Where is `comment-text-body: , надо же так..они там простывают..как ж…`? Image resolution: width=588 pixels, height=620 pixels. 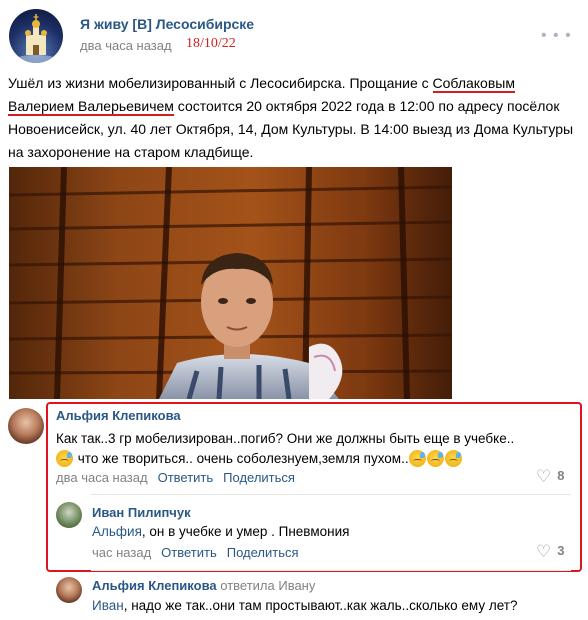
comment-text-body: , надо же так..они там простывают..как ж… is located at coordinates (320, 605).